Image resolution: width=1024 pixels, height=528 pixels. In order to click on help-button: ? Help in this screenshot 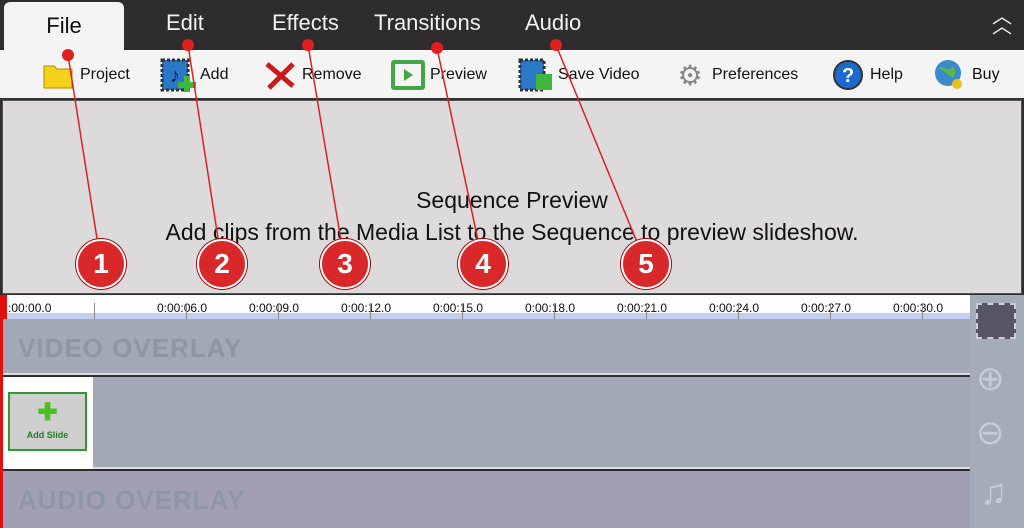, I will do `click(866, 75)`.